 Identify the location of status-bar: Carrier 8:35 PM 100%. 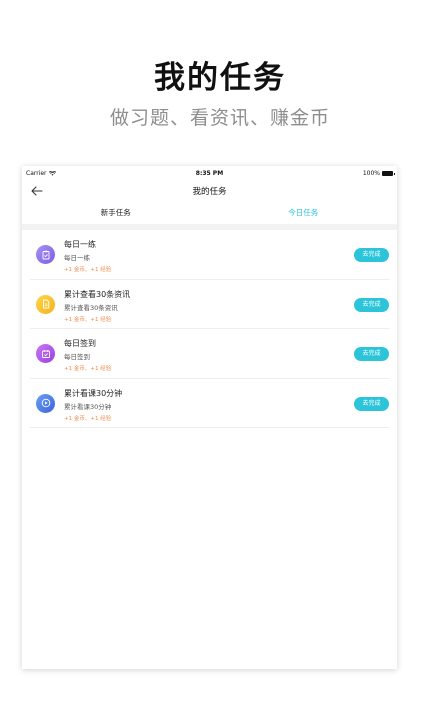
(209, 173).